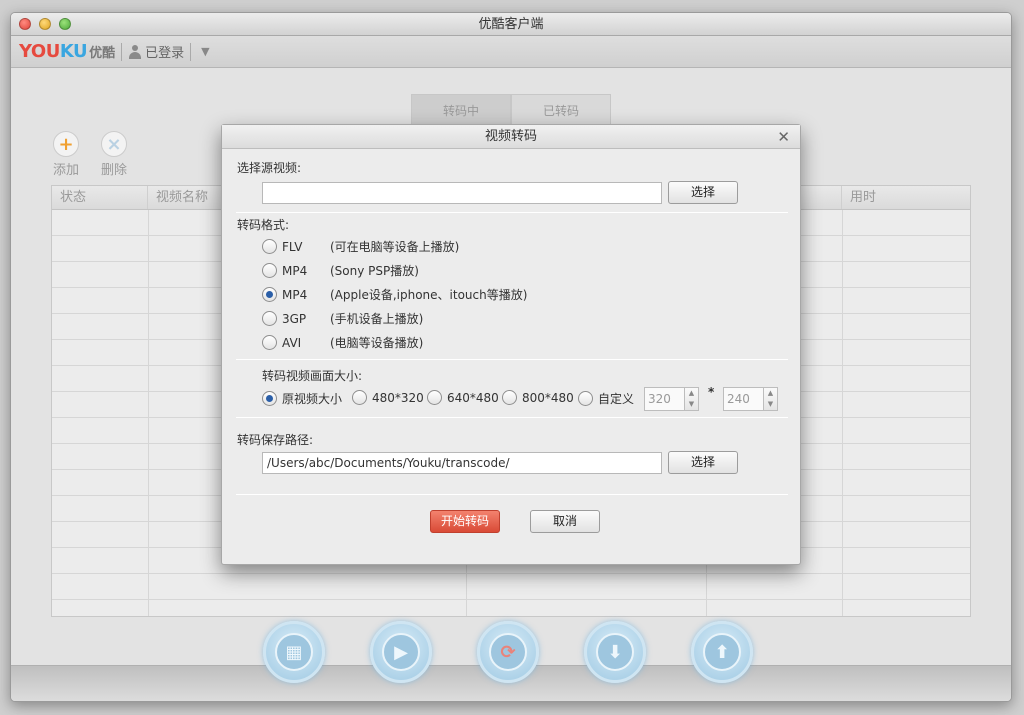 Image resolution: width=1024 pixels, height=715 pixels. I want to click on column-status: 状态, so click(100, 197).